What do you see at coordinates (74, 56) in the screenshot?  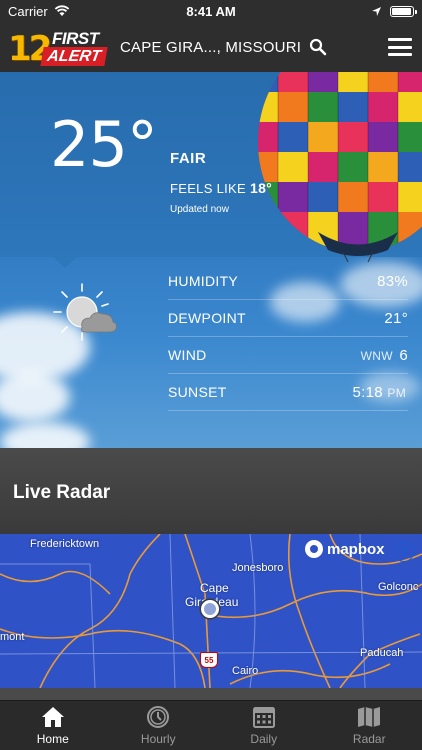 I see `logo-alert: ALERT` at bounding box center [74, 56].